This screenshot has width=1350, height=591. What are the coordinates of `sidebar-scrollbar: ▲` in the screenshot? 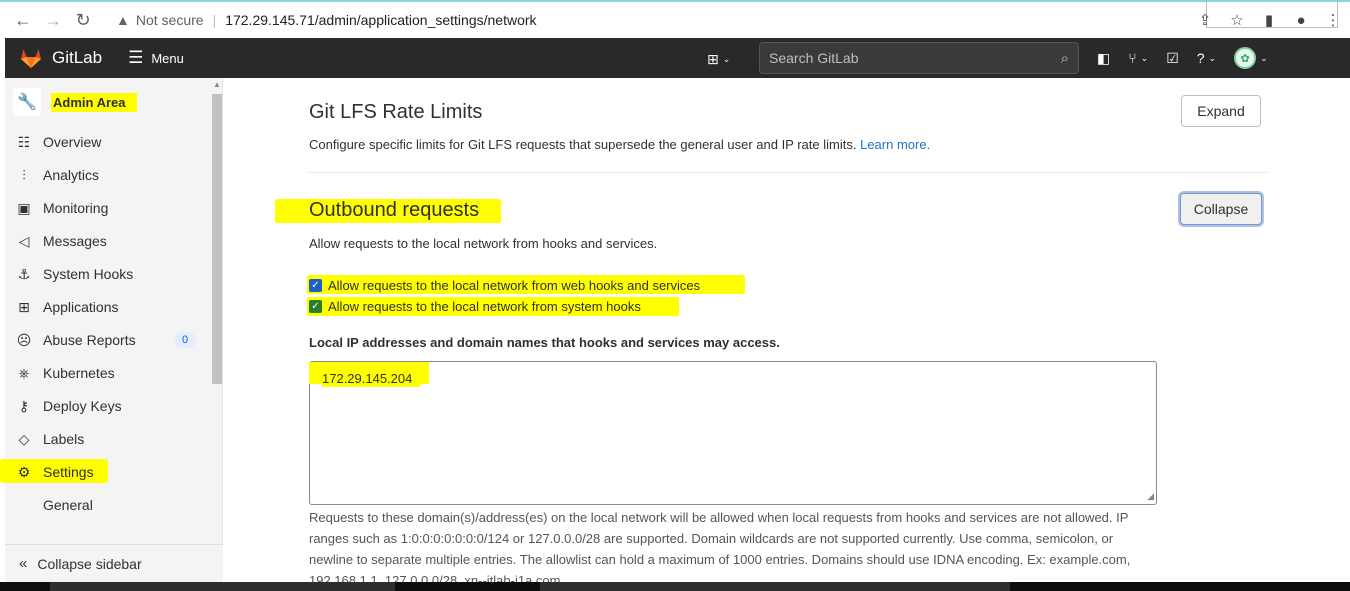 It's located at (216, 232).